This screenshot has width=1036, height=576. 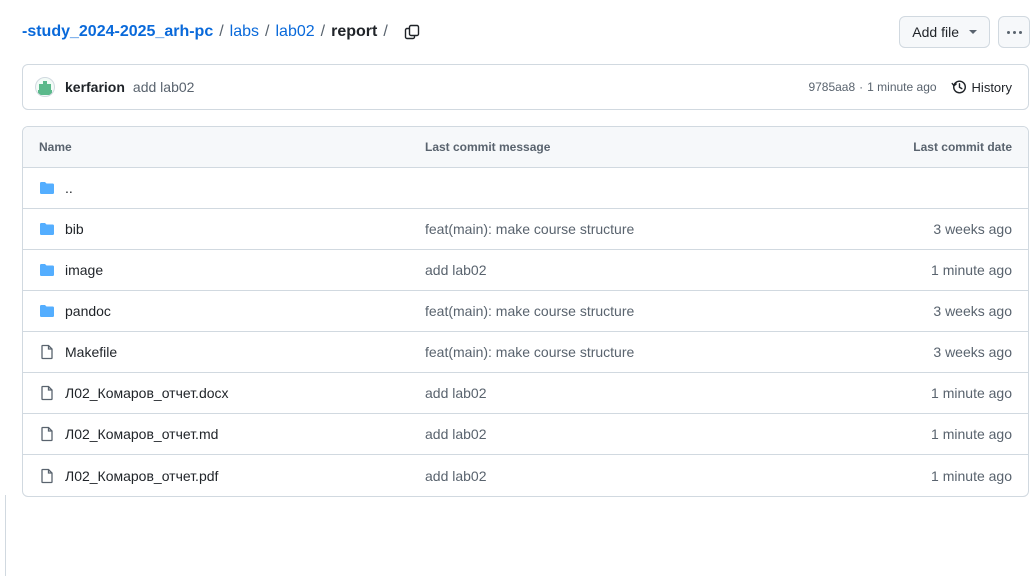 I want to click on breadcrumb-current: report, so click(x=354, y=31).